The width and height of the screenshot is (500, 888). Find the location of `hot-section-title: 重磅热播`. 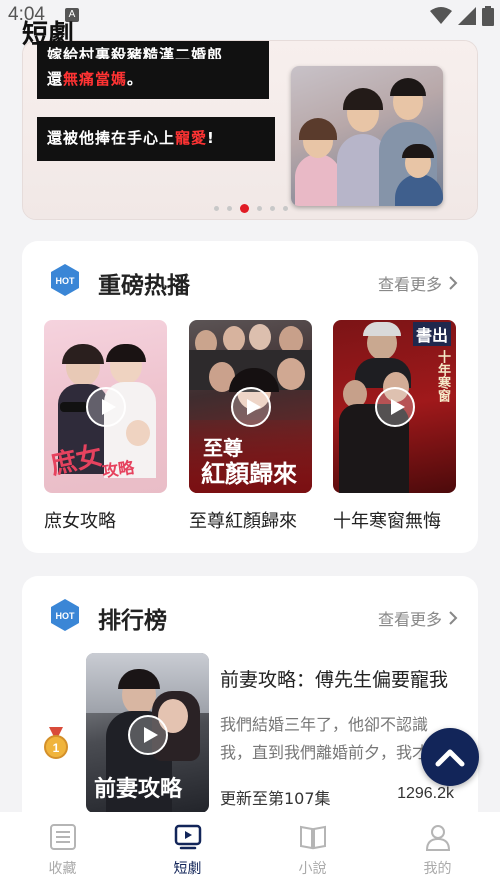

hot-section-title: 重磅热播 is located at coordinates (144, 286).